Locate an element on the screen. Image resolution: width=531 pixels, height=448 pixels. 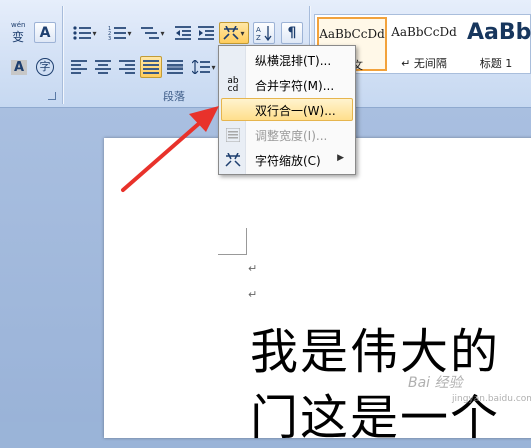
align-center-icon is located at coordinates (103, 67).